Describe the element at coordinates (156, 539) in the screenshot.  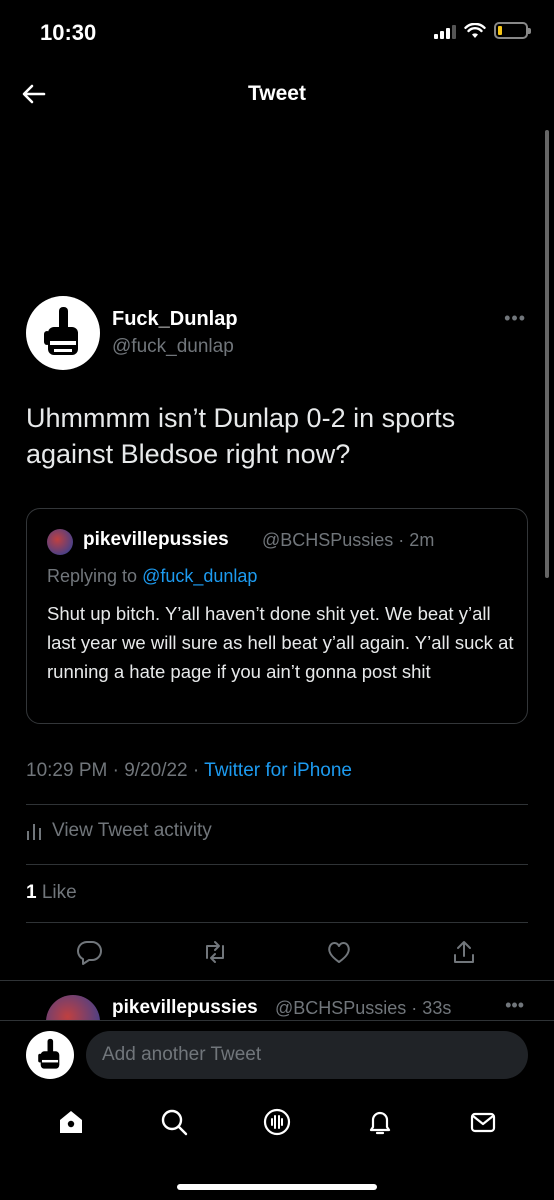
I see `quoted-author-name: pikevillepussies` at that location.